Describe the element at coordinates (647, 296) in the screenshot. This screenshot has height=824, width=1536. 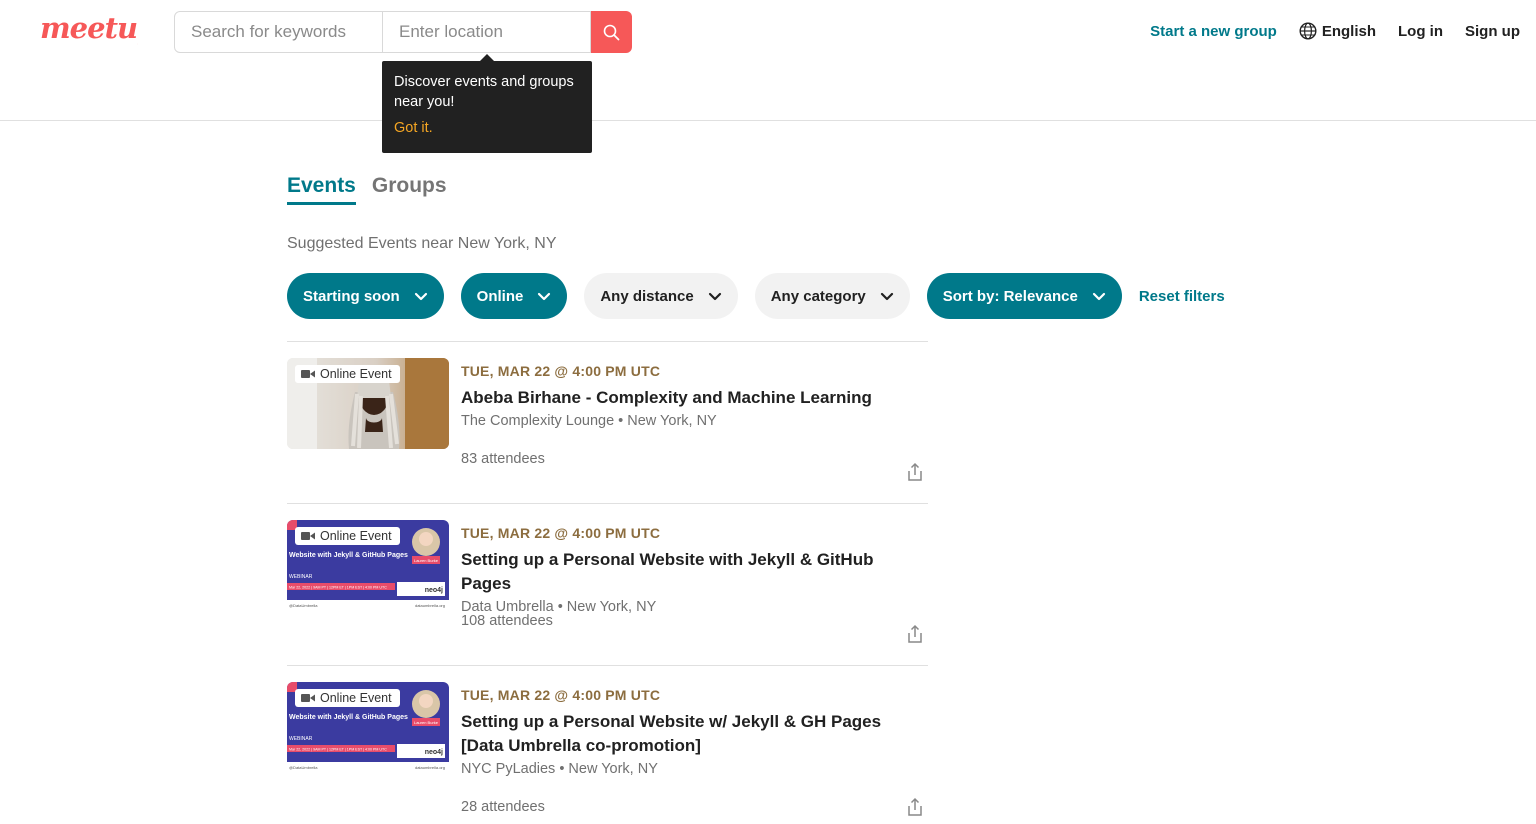
I see `filter-label: Any distance` at that location.